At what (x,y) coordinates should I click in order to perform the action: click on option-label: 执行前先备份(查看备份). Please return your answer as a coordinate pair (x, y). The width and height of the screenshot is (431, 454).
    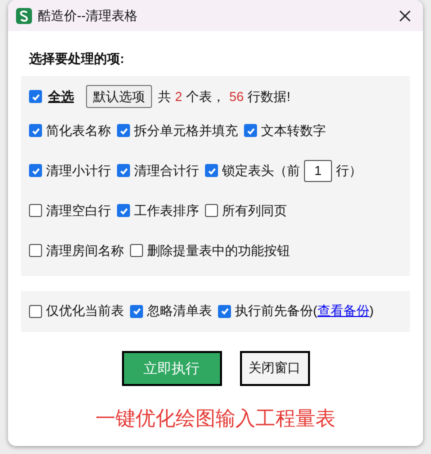
    Looking at the image, I should click on (304, 311).